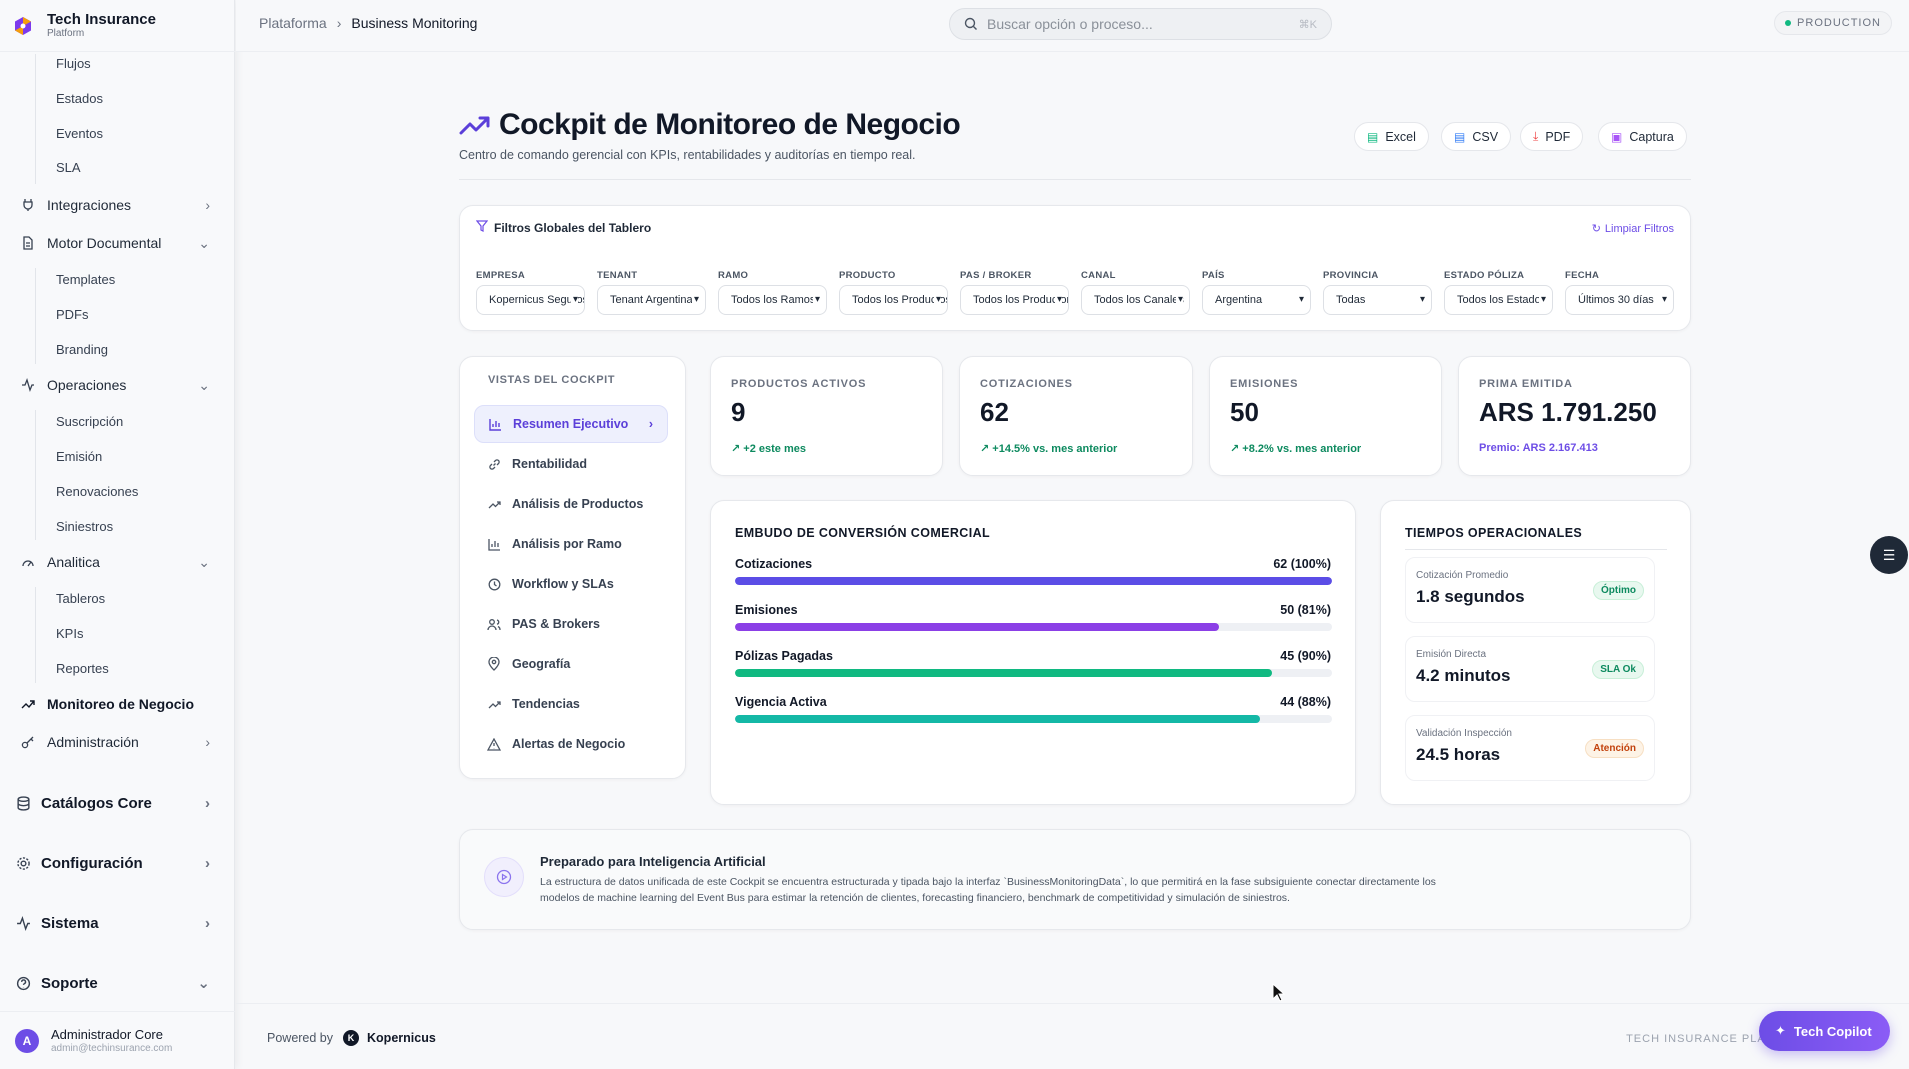 Image resolution: width=1909 pixels, height=1069 pixels. I want to click on sidebar-item-kpis: KPIs, so click(69, 633).